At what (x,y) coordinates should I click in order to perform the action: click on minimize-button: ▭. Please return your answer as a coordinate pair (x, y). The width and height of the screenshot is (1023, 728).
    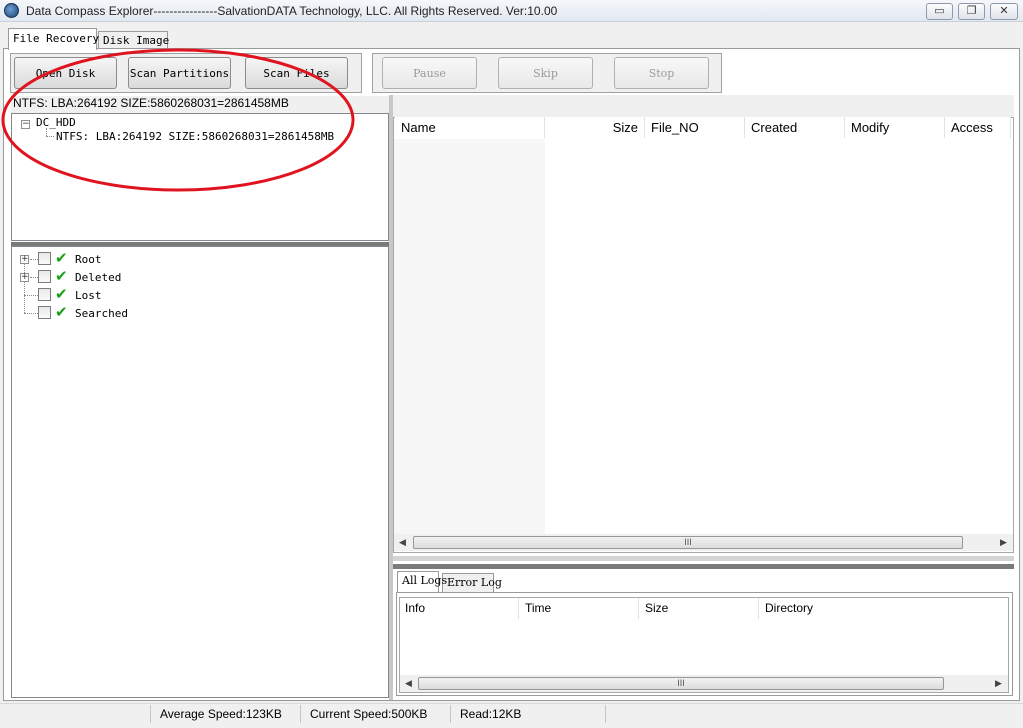
    Looking at the image, I should click on (939, 11).